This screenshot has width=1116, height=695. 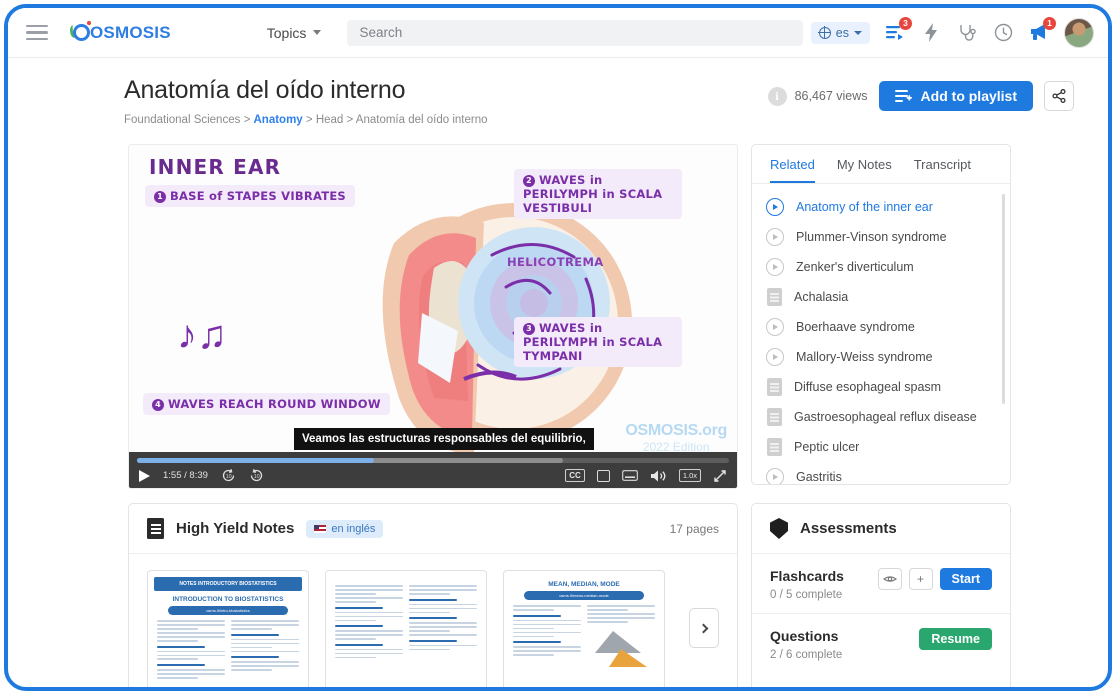 I want to click on language-selector: es, so click(x=840, y=32).